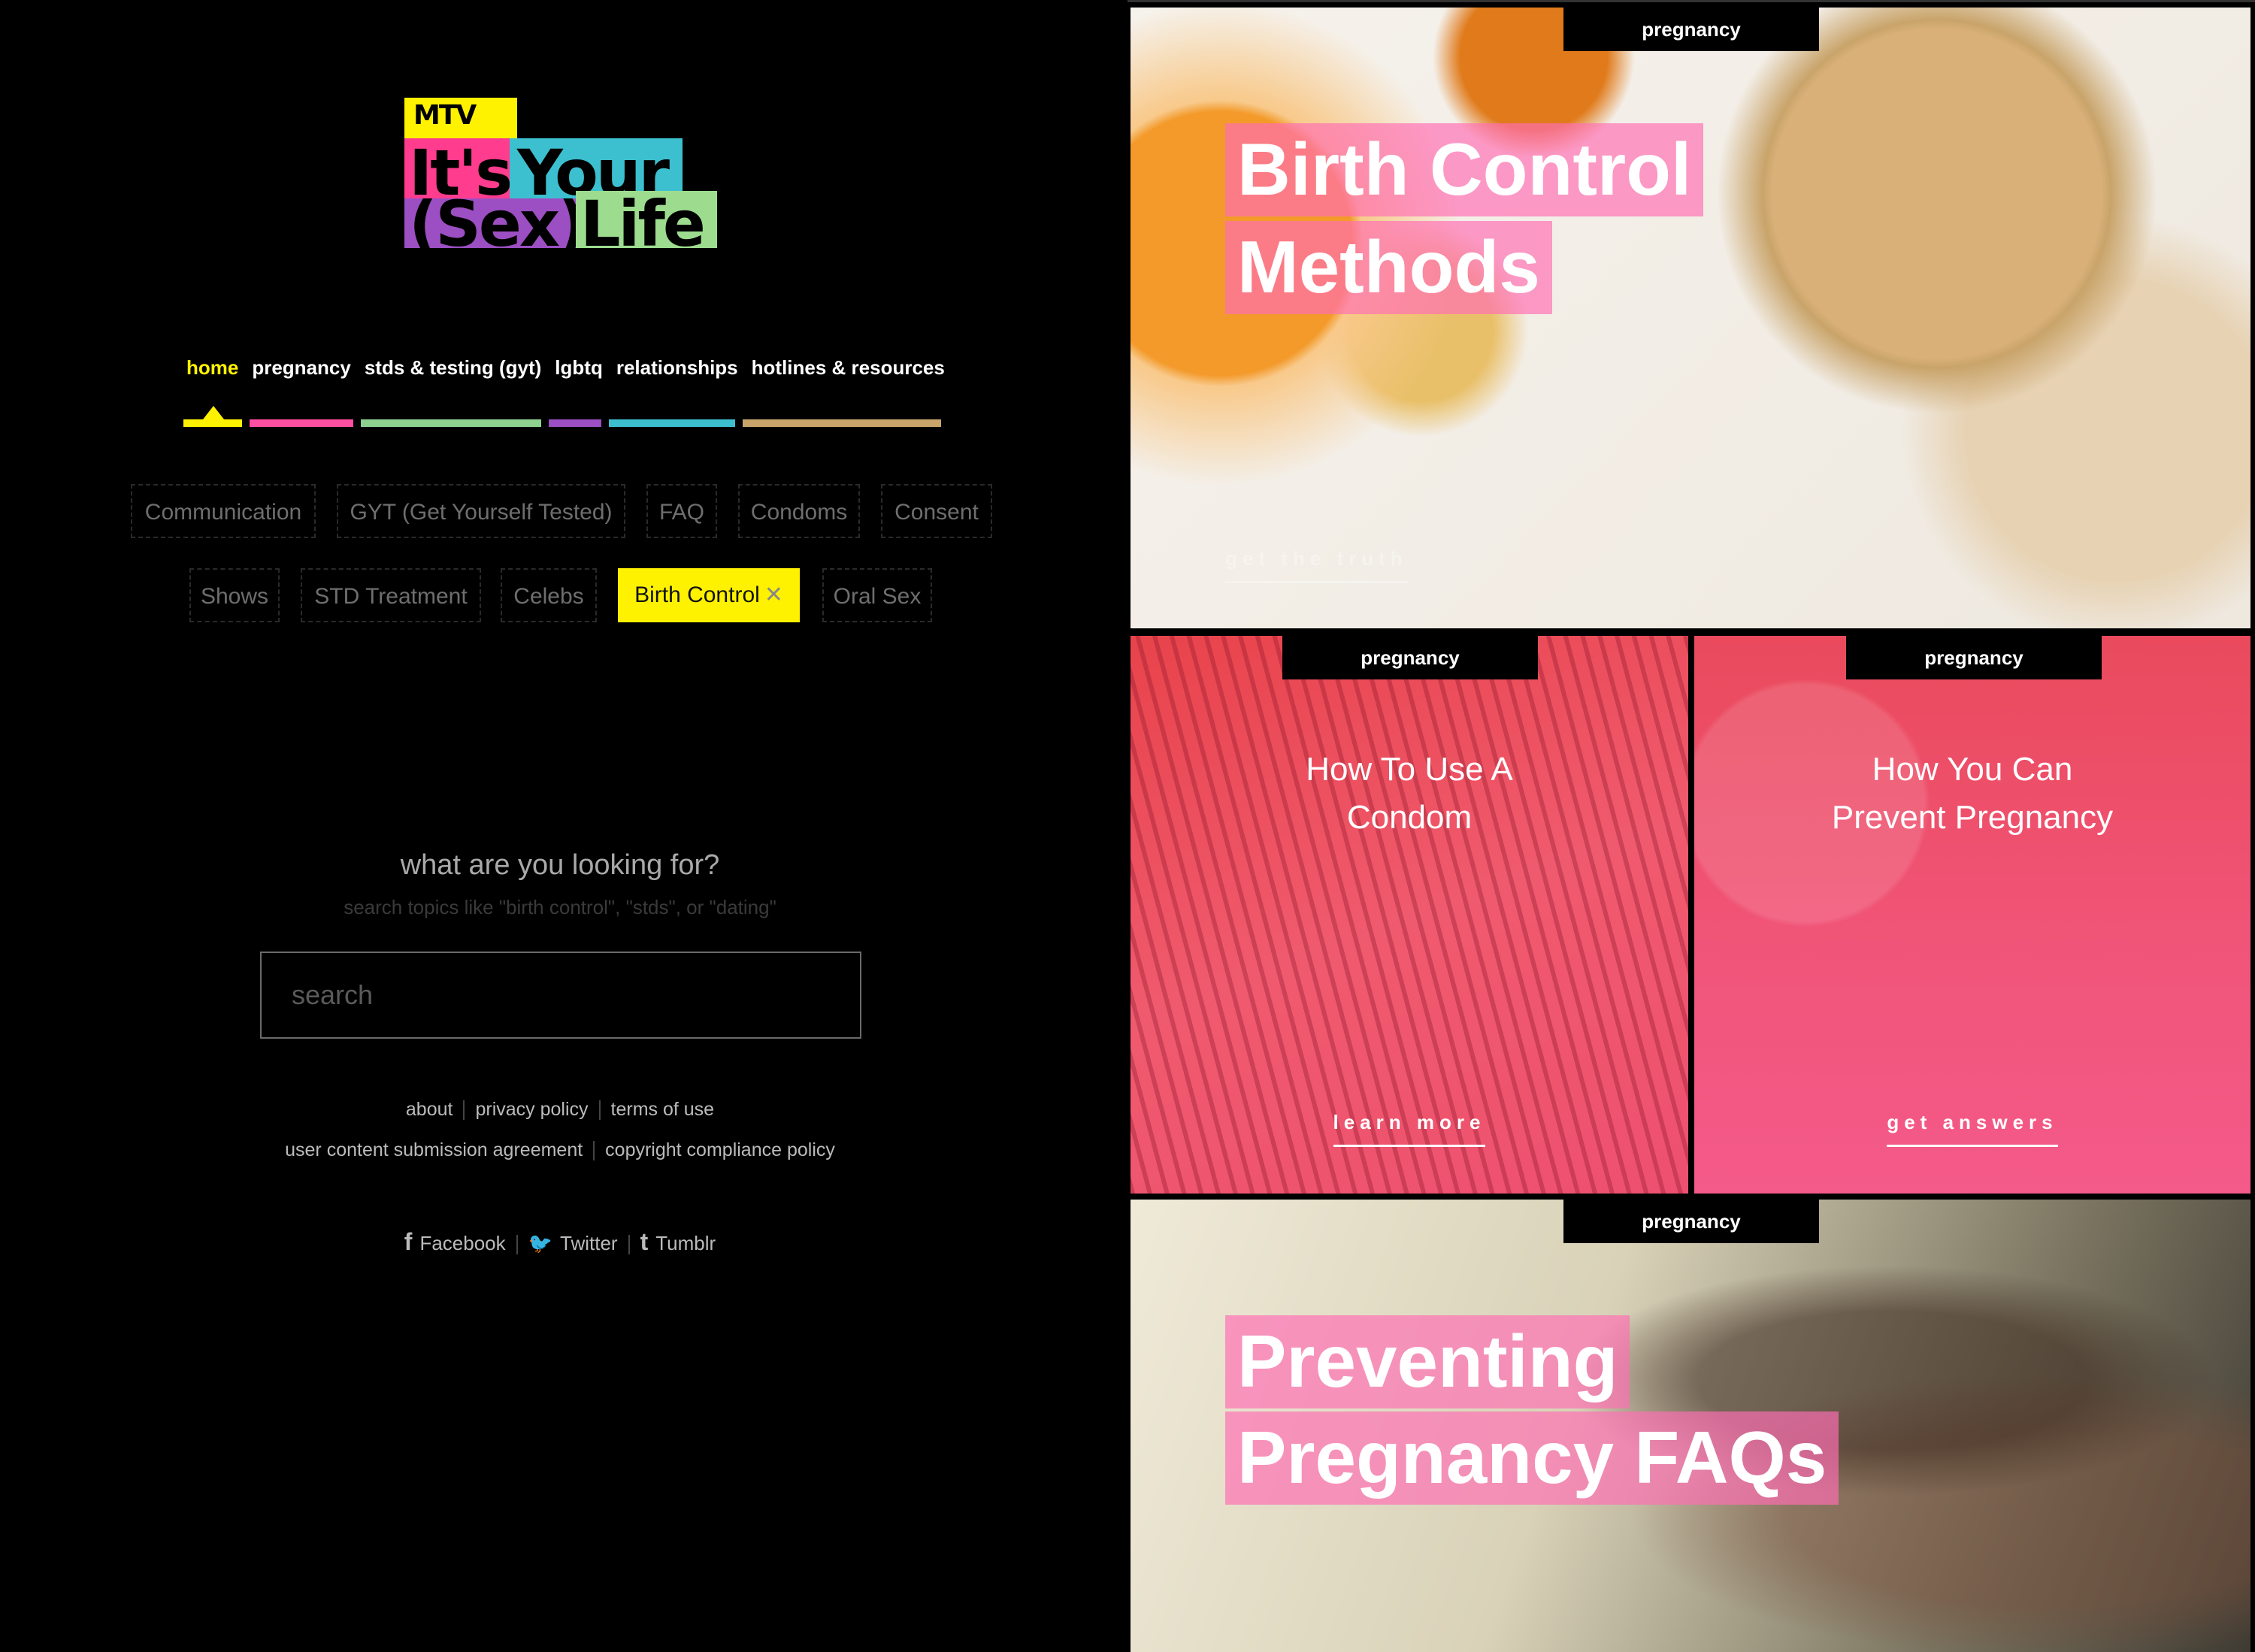 This screenshot has width=2255, height=1652. I want to click on nav-lgbtq: lgbtq, so click(579, 371).